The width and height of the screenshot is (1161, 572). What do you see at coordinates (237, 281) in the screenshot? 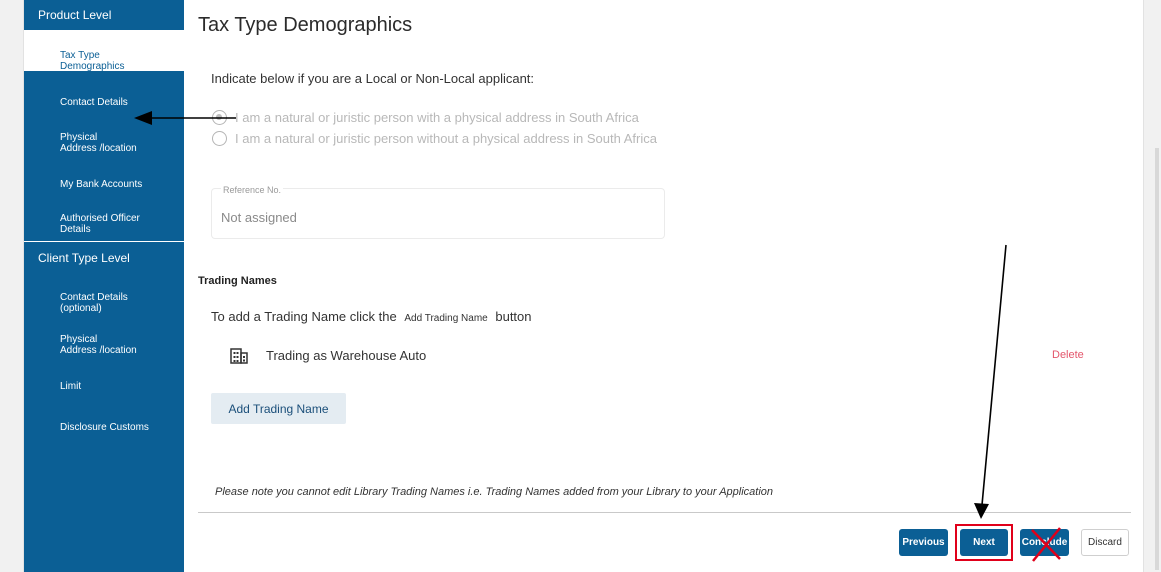
I see `trading-names-heading: Trading Names` at bounding box center [237, 281].